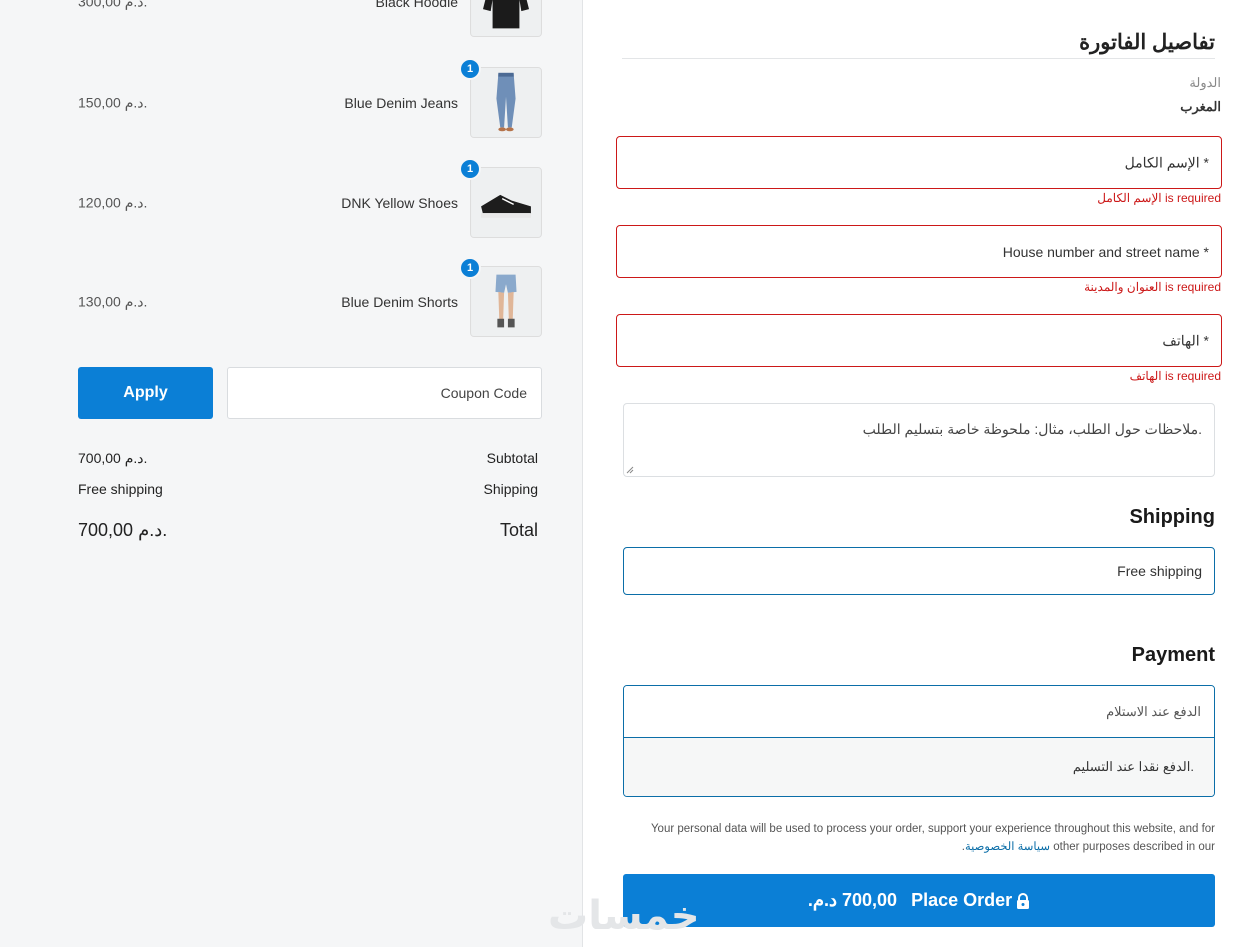 The image size is (1252, 947). What do you see at coordinates (1134, 847) in the screenshot?
I see `privacy-text: other purposes described in our` at bounding box center [1134, 847].